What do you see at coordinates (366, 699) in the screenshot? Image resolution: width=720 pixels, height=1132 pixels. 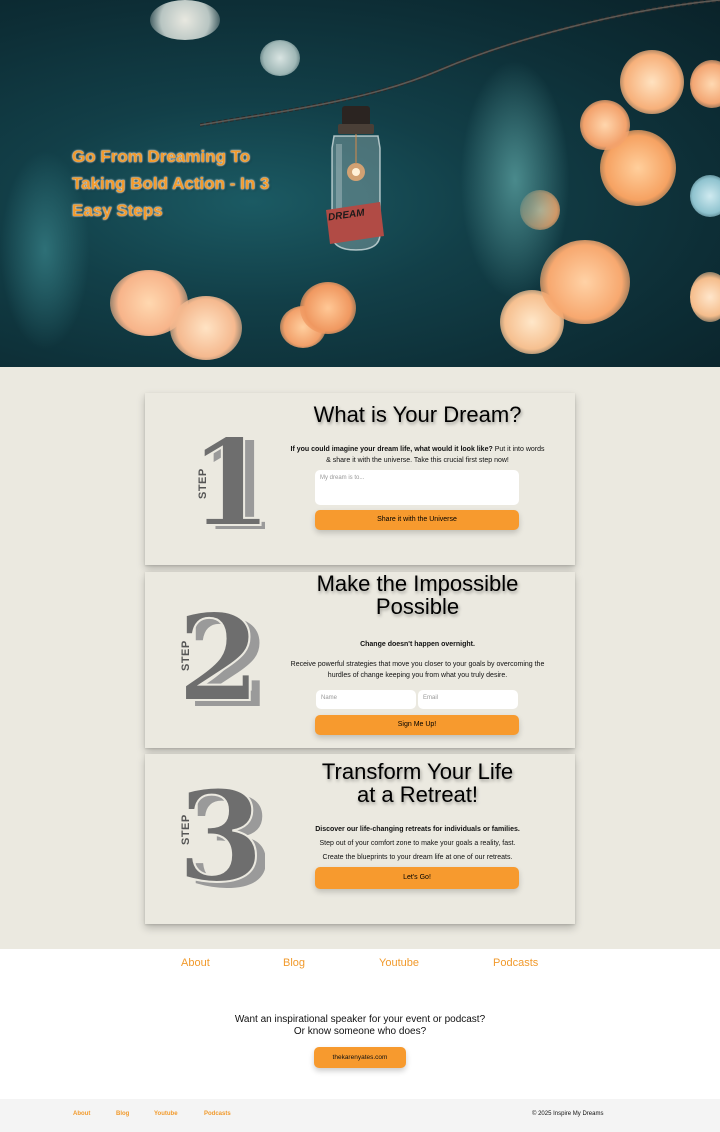 I see `name-input: Name` at bounding box center [366, 699].